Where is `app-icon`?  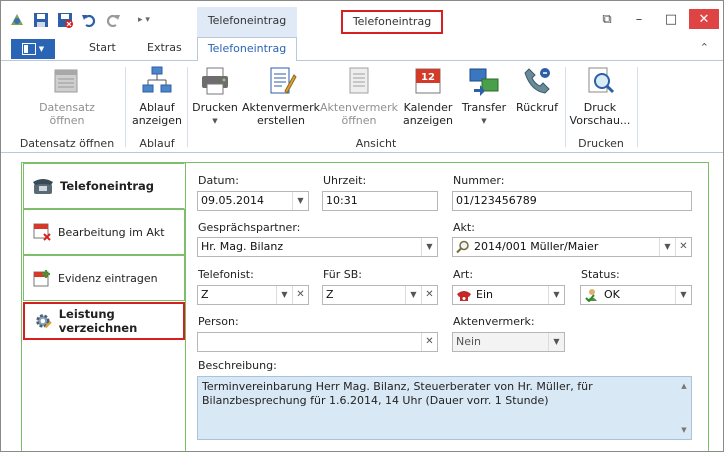
app-icon is located at coordinates (17, 20).